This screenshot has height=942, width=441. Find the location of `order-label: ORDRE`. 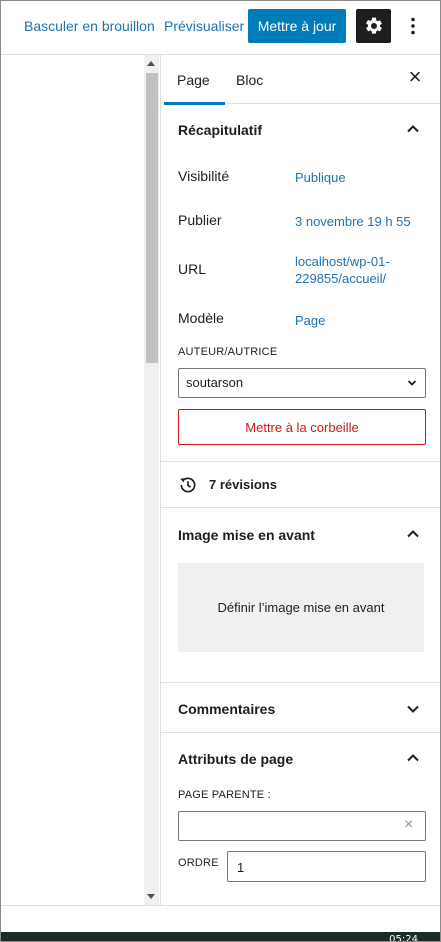

order-label: ORDRE is located at coordinates (198, 863).